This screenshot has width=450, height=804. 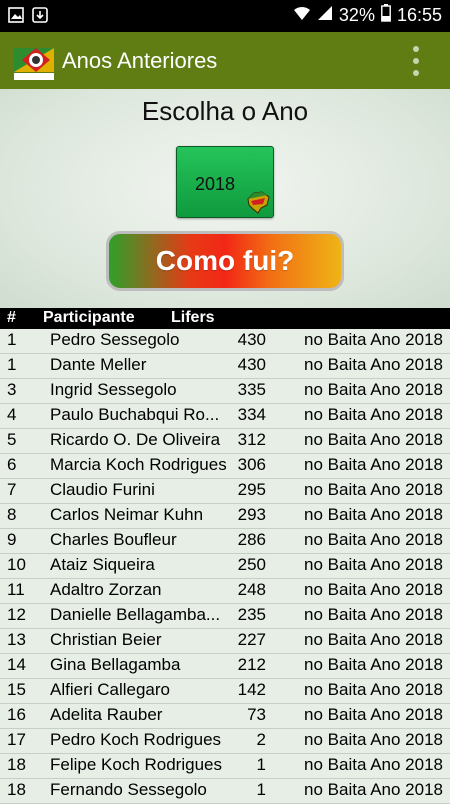 What do you see at coordinates (225, 366) in the screenshot?
I see `table-row: 1 Dante Meller 430 no Baita Ano 2018` at bounding box center [225, 366].